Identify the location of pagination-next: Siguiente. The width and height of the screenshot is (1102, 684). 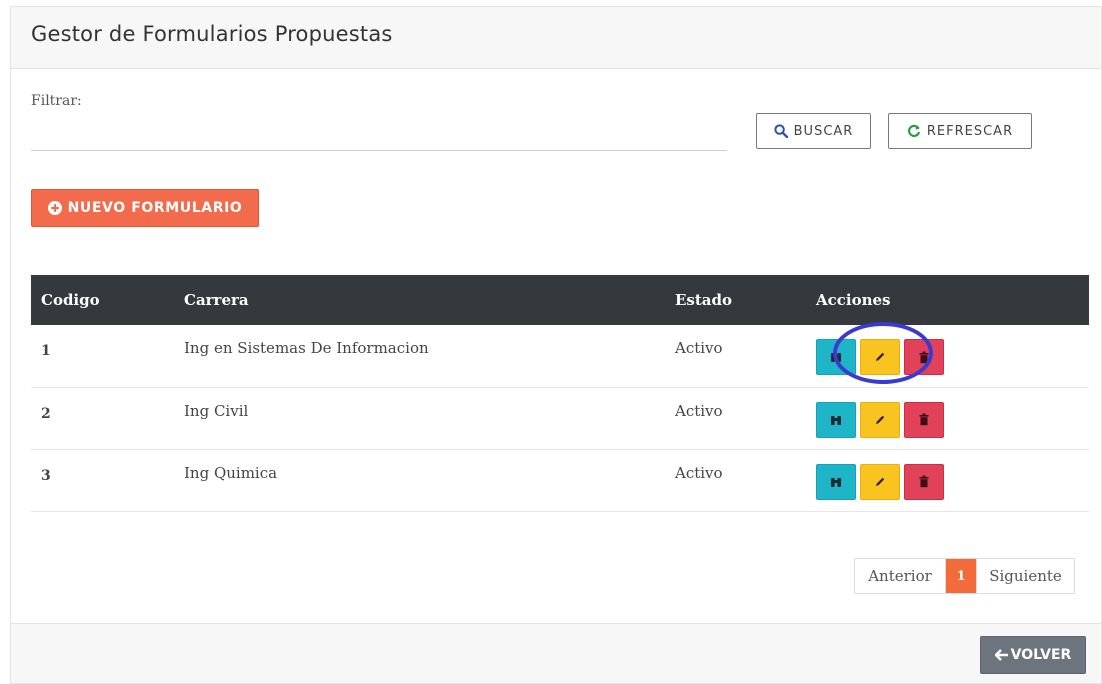
(1025, 576).